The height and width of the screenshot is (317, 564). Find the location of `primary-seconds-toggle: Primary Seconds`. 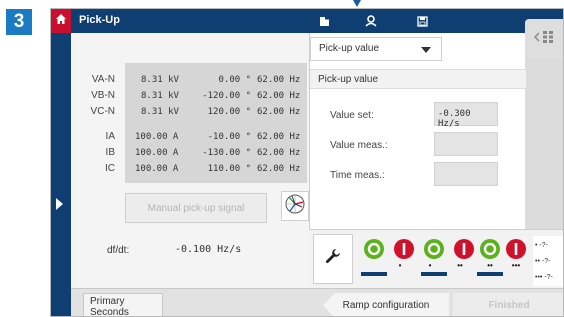

primary-seconds-toggle: Primary Seconds is located at coordinates (123, 305).